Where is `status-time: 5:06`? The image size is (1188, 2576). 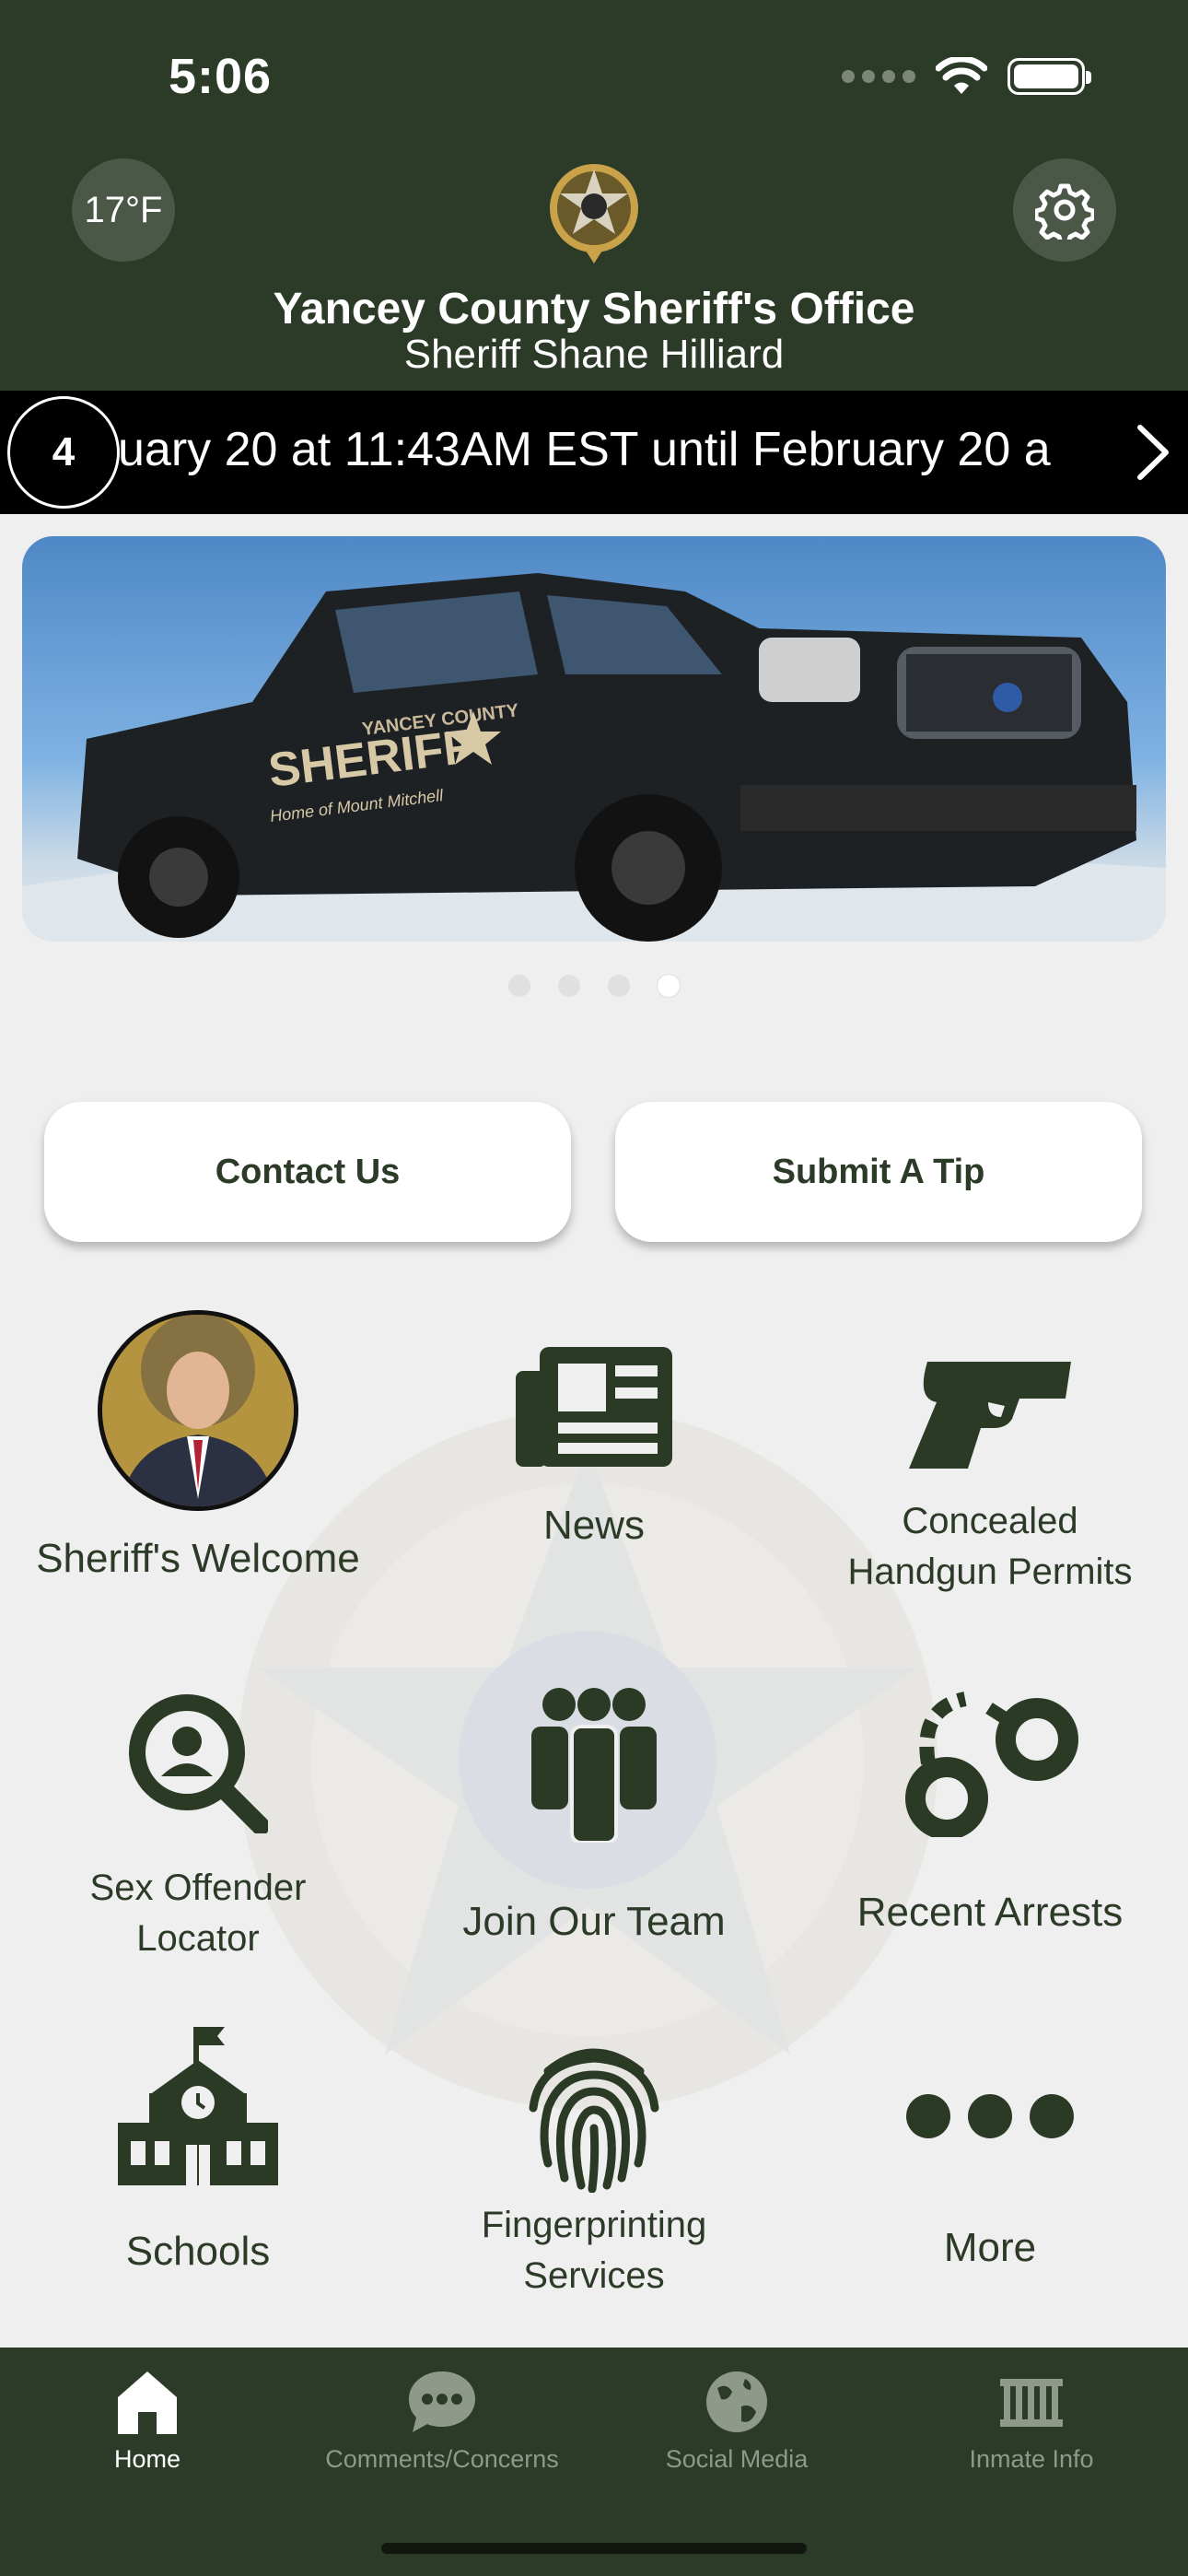 status-time: 5:06 is located at coordinates (221, 76).